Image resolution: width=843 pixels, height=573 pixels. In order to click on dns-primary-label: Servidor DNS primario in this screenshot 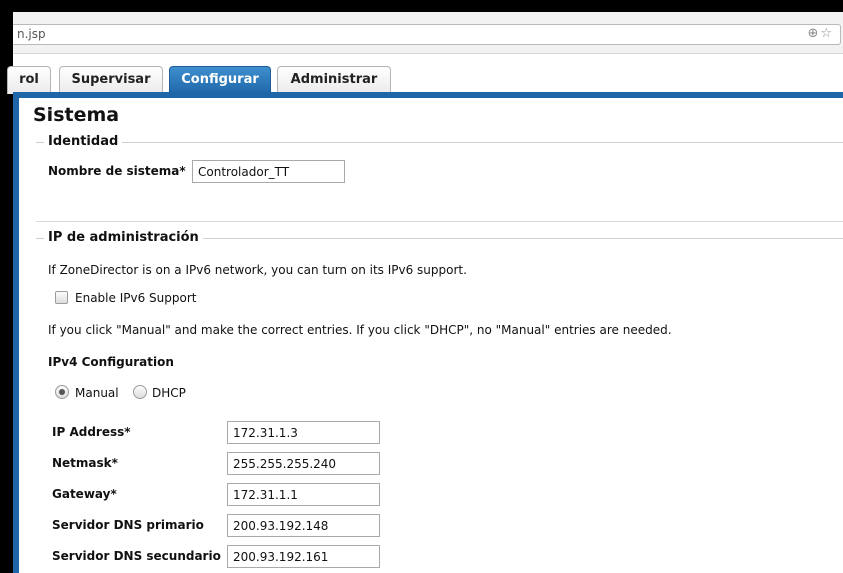, I will do `click(128, 525)`.